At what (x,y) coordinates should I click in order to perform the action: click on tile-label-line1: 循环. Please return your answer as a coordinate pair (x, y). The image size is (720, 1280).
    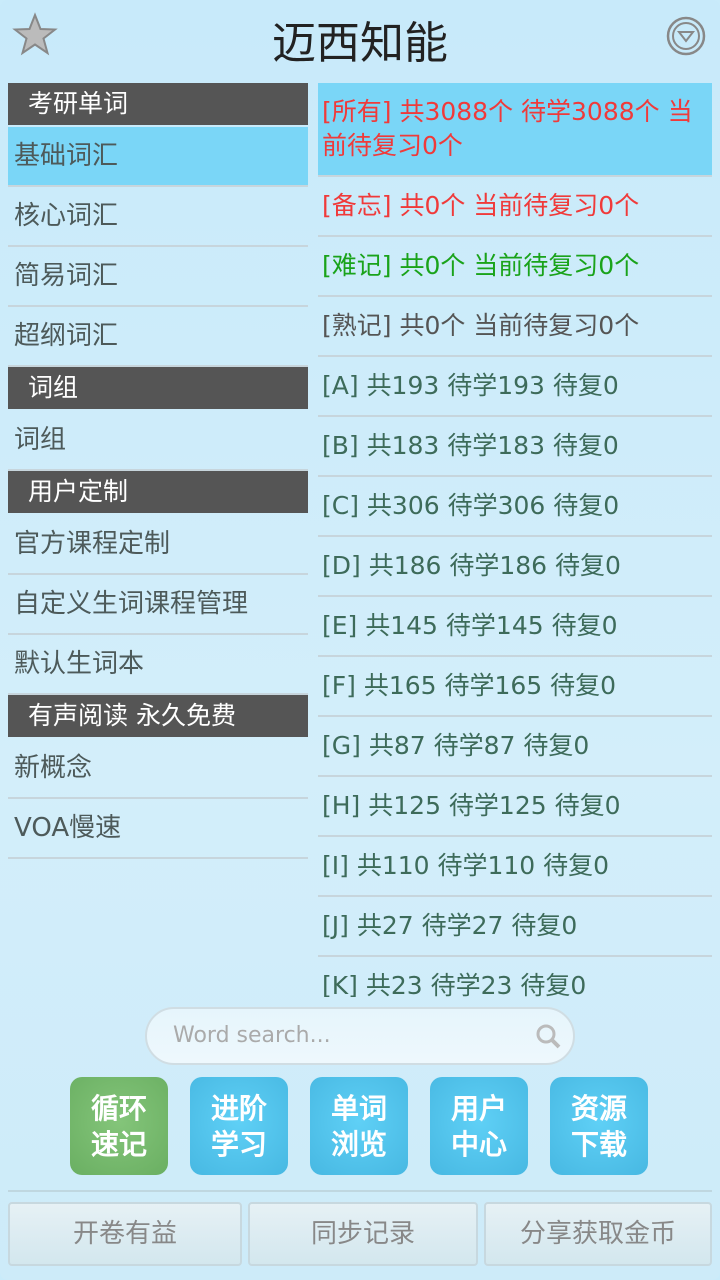
    Looking at the image, I should click on (118, 1108).